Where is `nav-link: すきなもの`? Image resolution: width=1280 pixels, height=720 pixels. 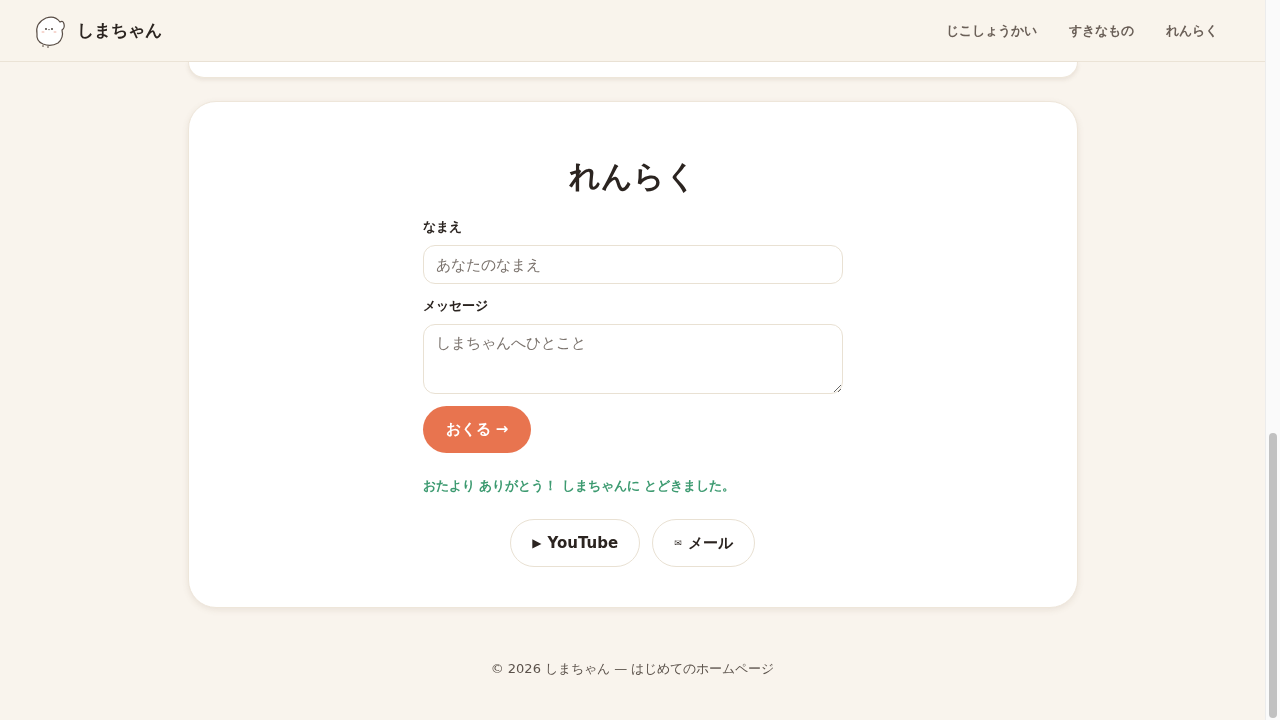
nav-link: すきなもの is located at coordinates (1101, 30).